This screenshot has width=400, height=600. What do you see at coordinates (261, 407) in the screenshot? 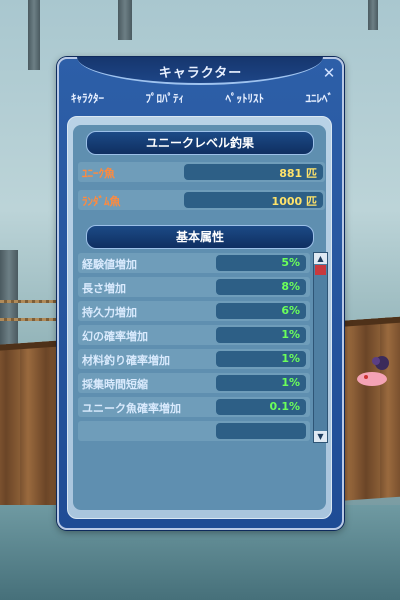
I see `attr-value-box: 0.1%` at bounding box center [261, 407].